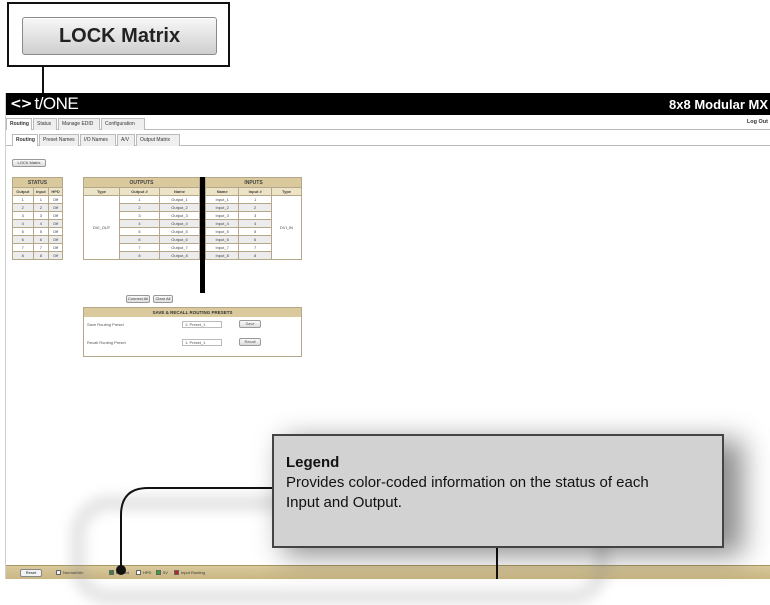 The width and height of the screenshot is (770, 605). I want to click on input-number: 4, so click(255, 223).